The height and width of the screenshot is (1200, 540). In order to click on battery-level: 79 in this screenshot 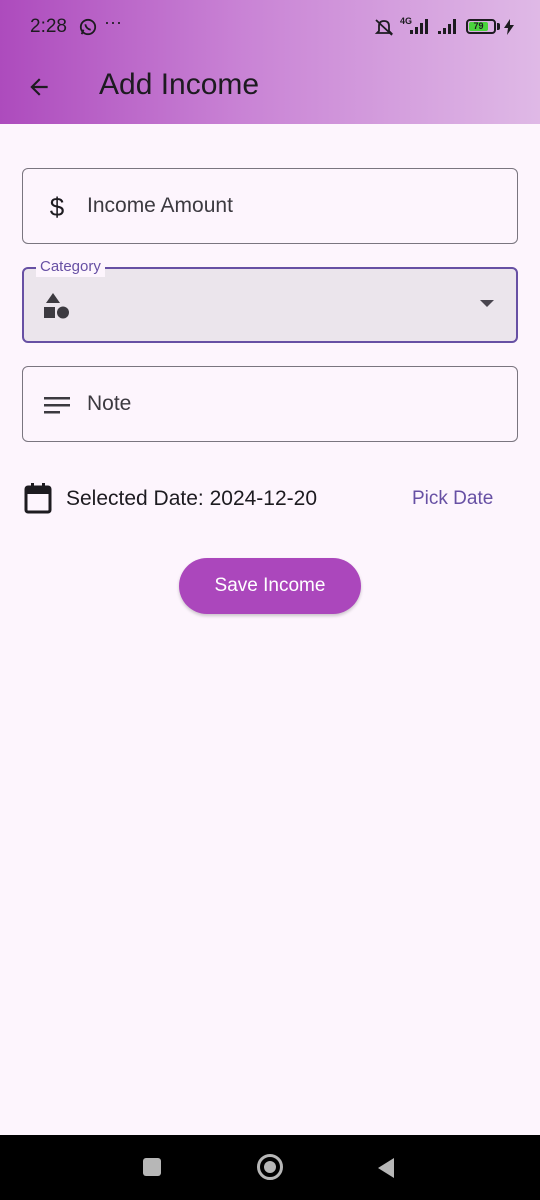, I will do `click(478, 26)`.